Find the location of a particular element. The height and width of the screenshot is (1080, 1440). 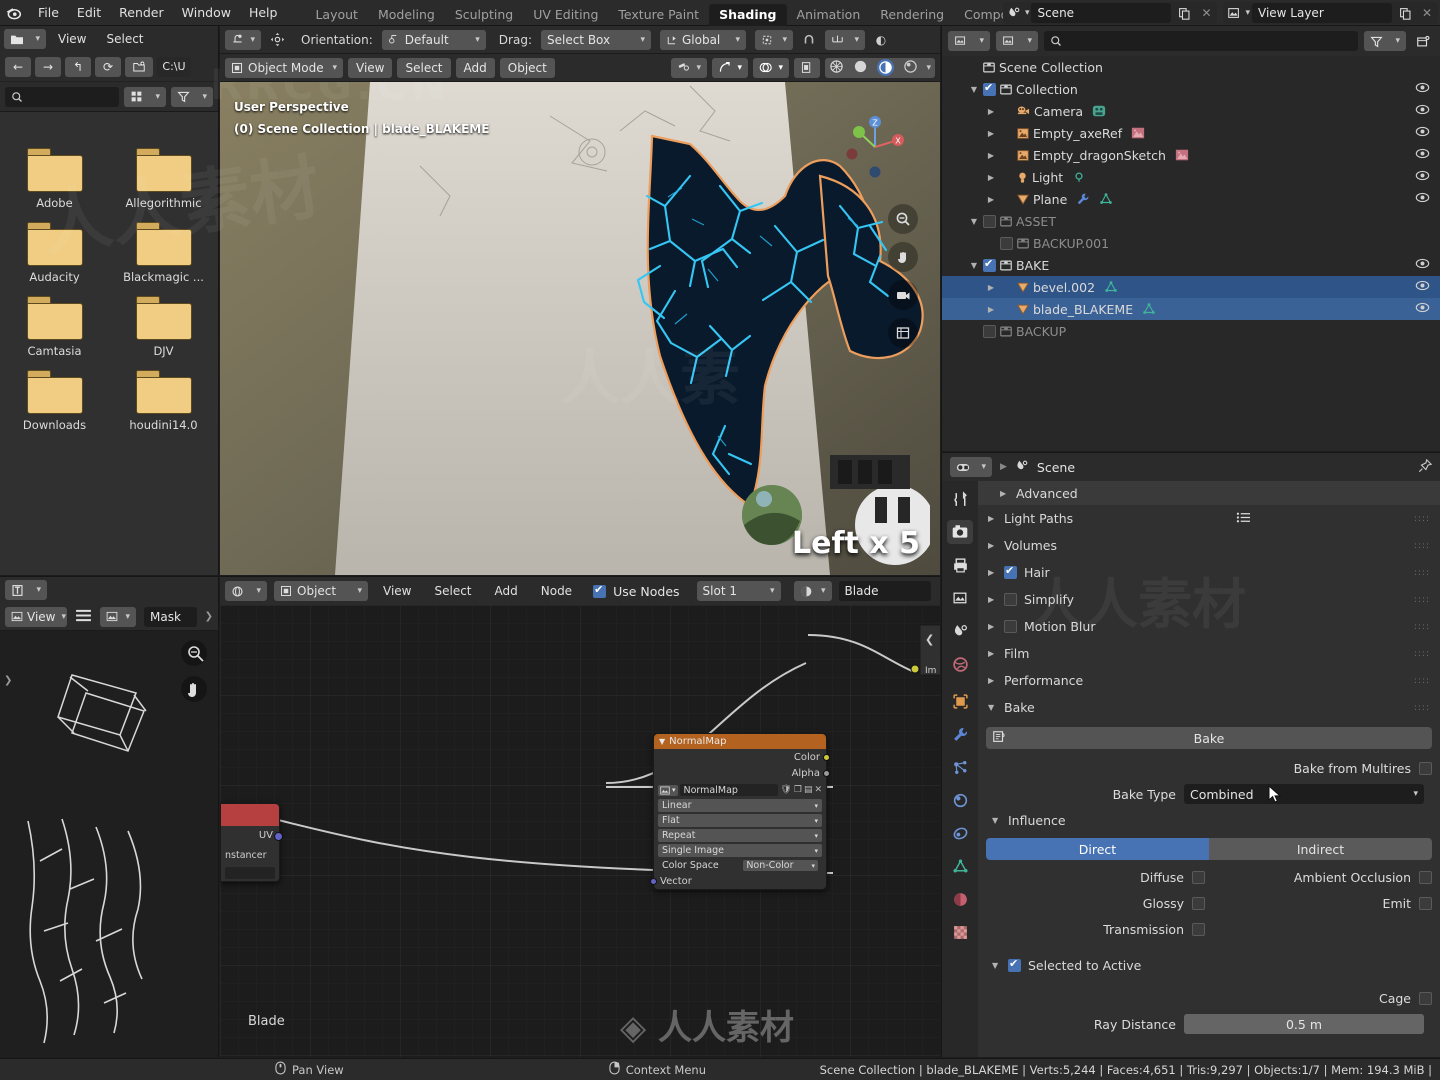

shader-menu-view: View is located at coordinates (397, 591).